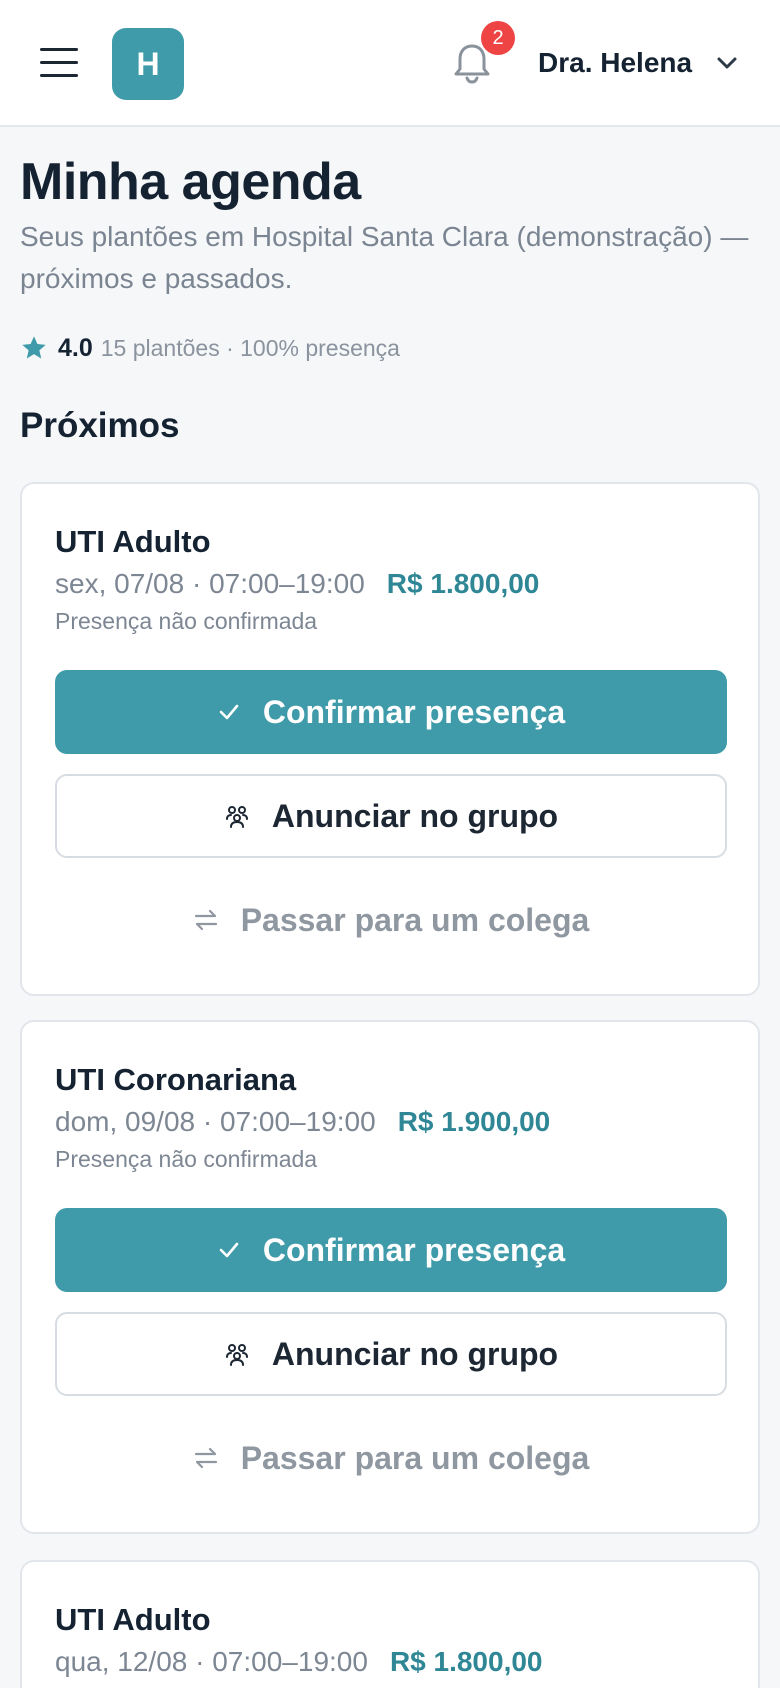 Image resolution: width=780 pixels, height=1688 pixels. Describe the element at coordinates (727, 63) in the screenshot. I see `chevron-down-icon` at that location.